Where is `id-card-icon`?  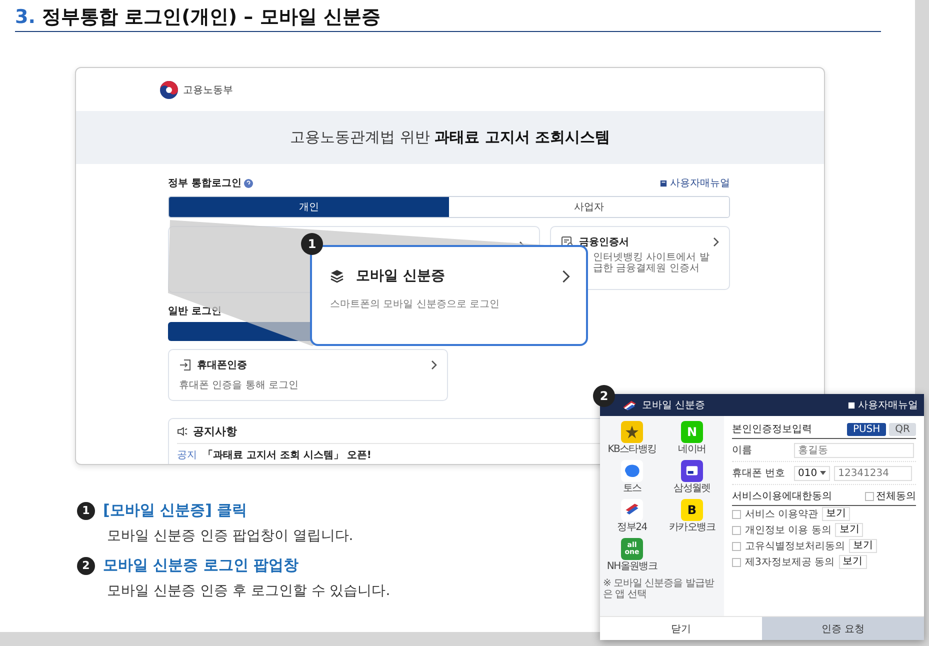
id-card-icon is located at coordinates (629, 405).